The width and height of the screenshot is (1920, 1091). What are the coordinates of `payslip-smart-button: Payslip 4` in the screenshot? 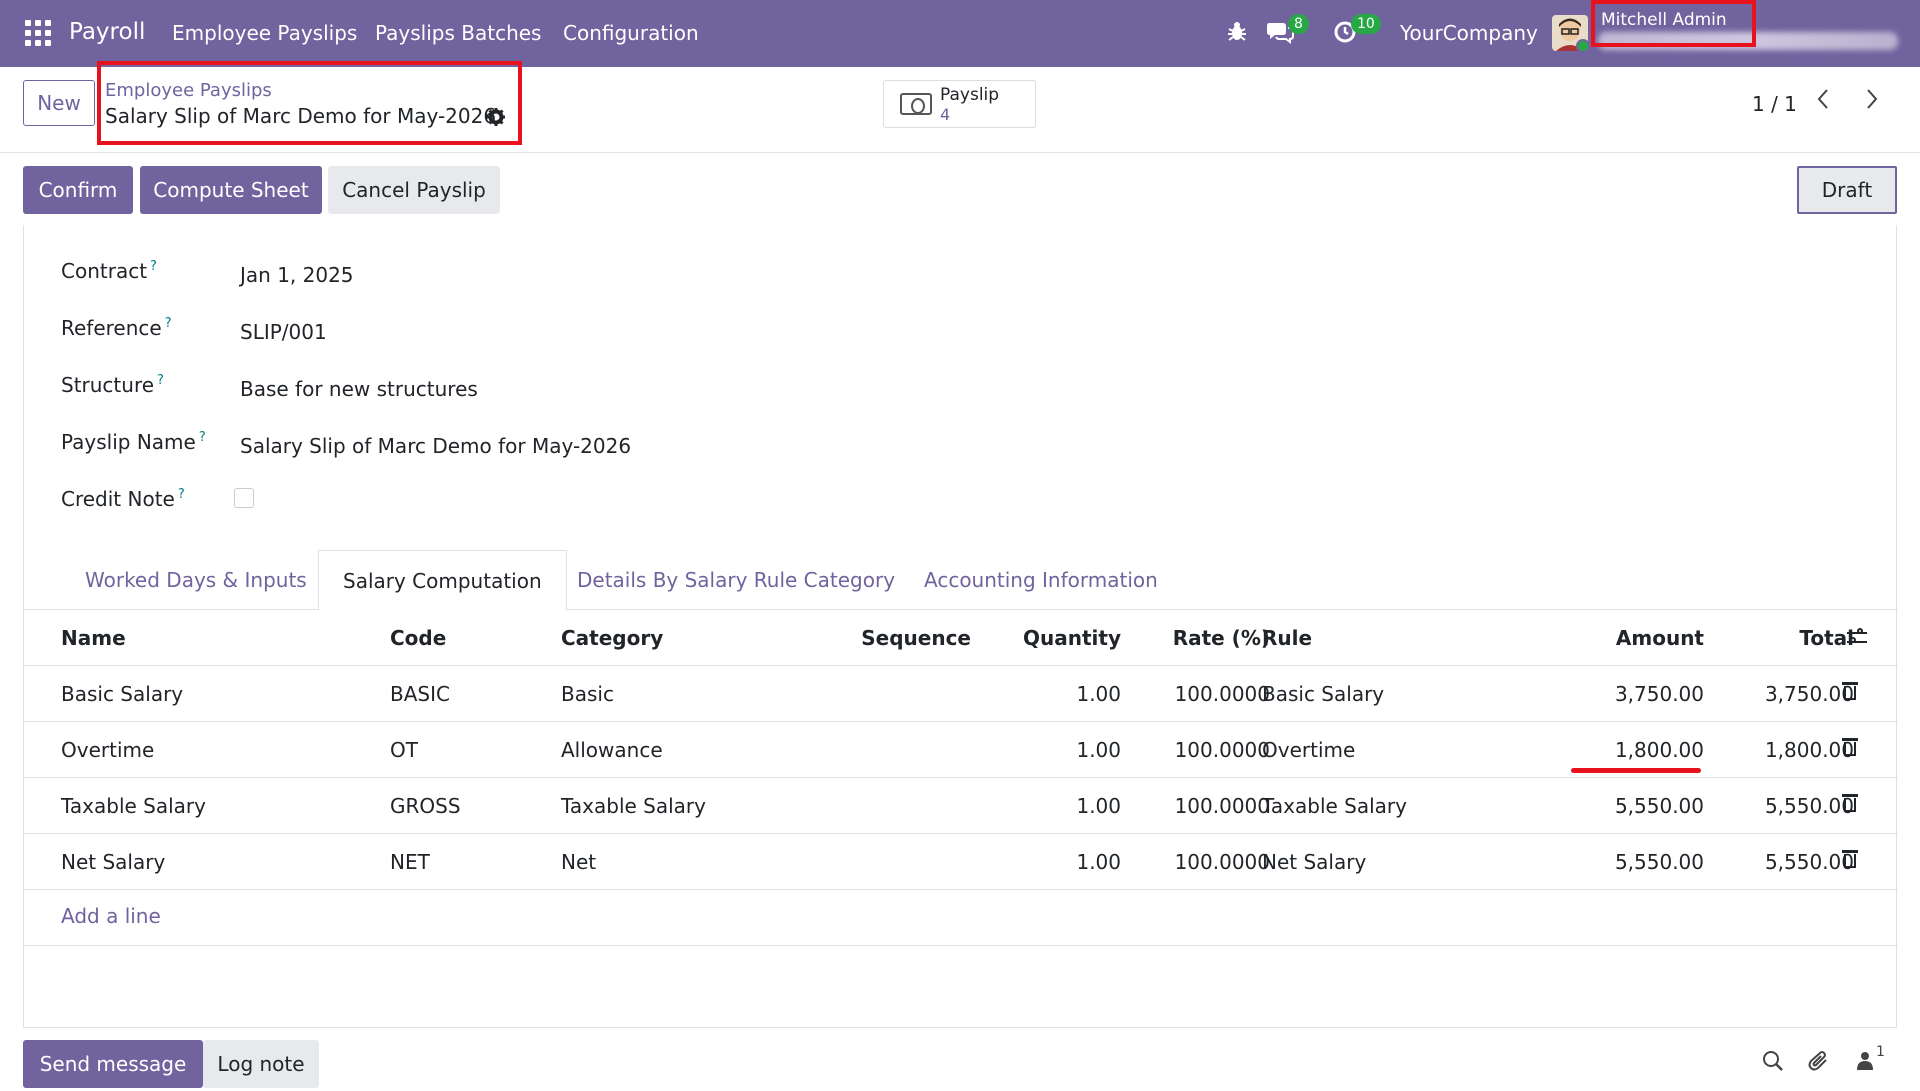 It's located at (959, 104).